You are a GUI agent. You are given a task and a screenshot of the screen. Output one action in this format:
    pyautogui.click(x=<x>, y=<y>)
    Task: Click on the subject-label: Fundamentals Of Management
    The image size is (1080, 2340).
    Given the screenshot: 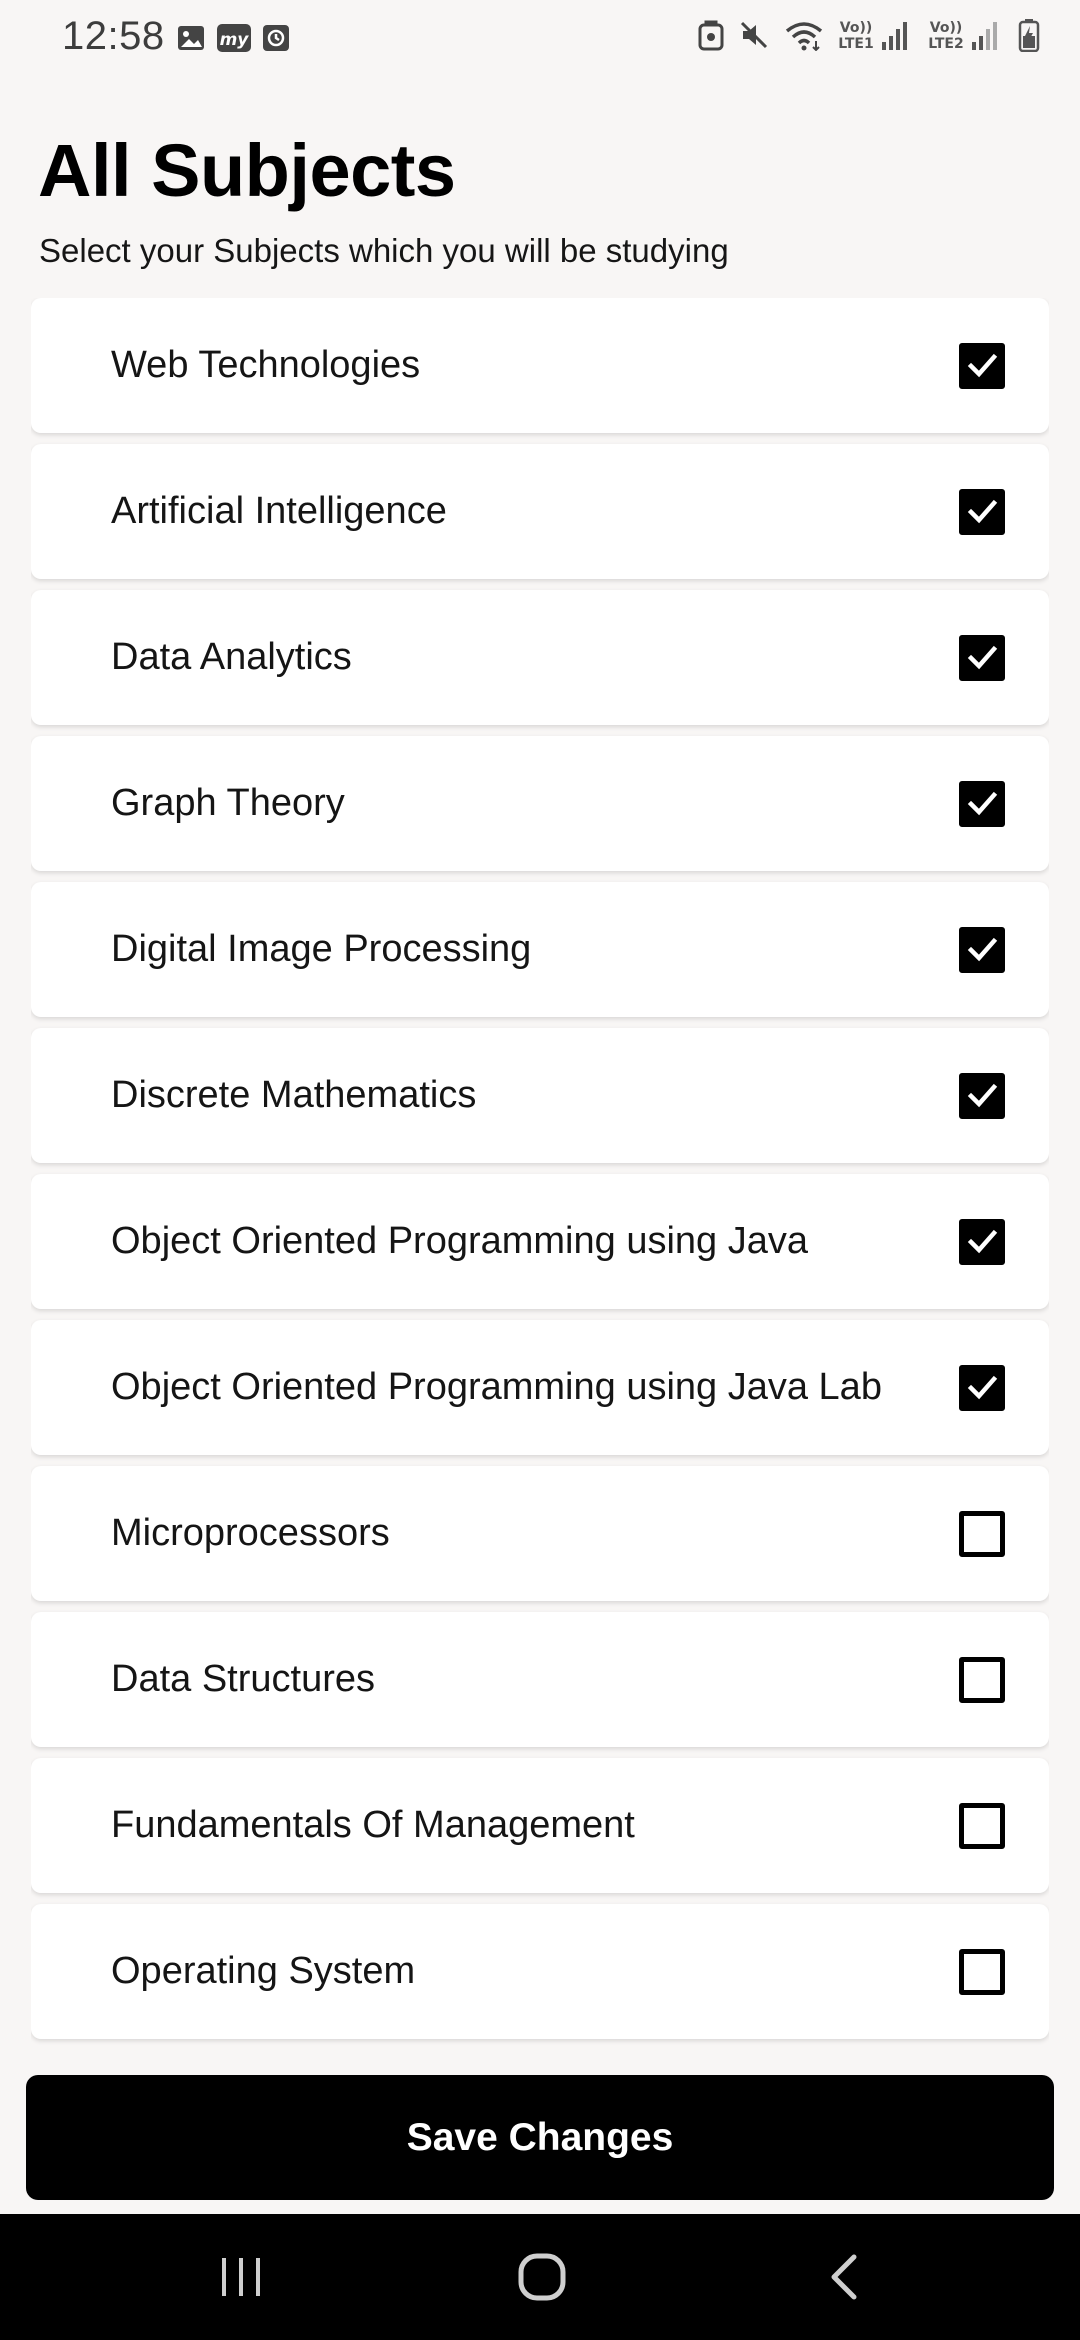 What is the action you would take?
    pyautogui.click(x=373, y=1825)
    